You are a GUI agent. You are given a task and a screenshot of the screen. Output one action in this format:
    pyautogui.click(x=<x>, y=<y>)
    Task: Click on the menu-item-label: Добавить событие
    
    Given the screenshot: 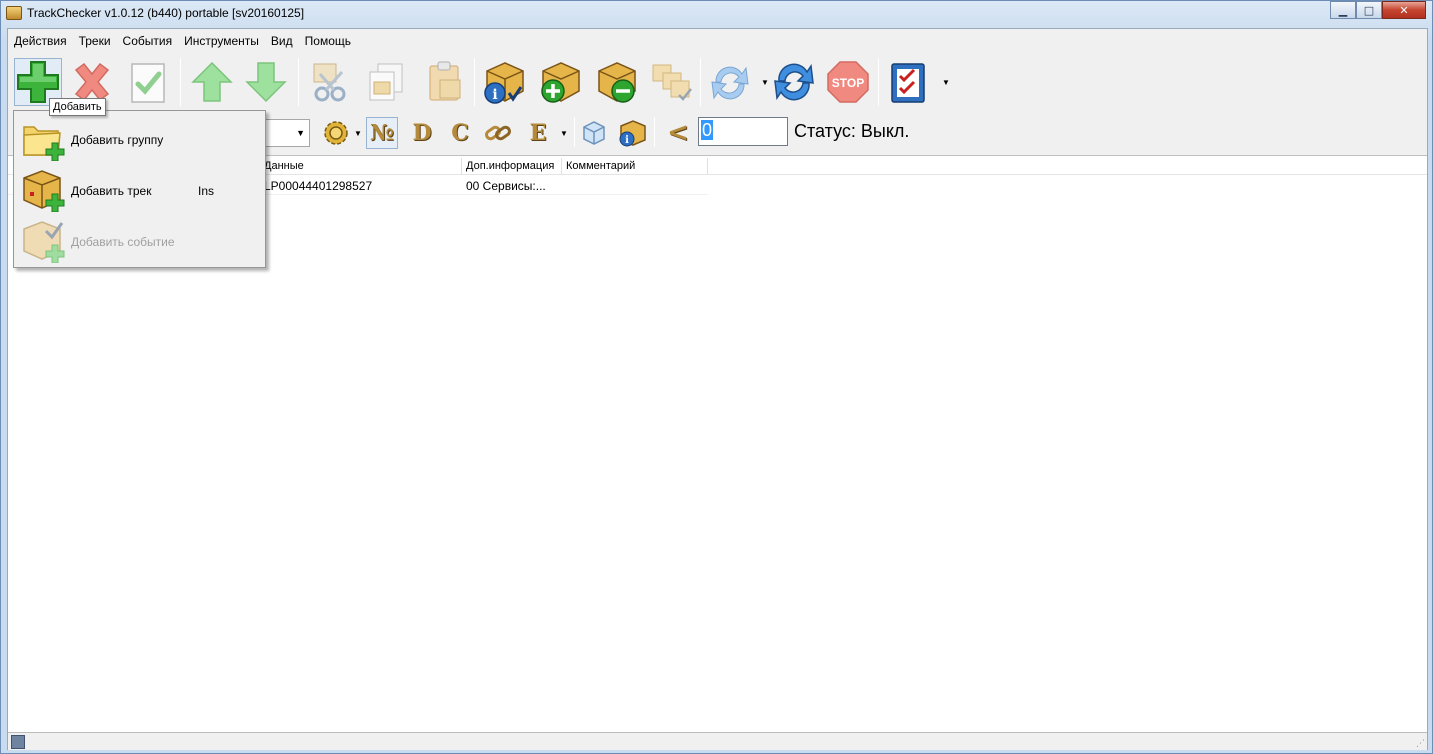 What is the action you would take?
    pyautogui.click(x=123, y=242)
    